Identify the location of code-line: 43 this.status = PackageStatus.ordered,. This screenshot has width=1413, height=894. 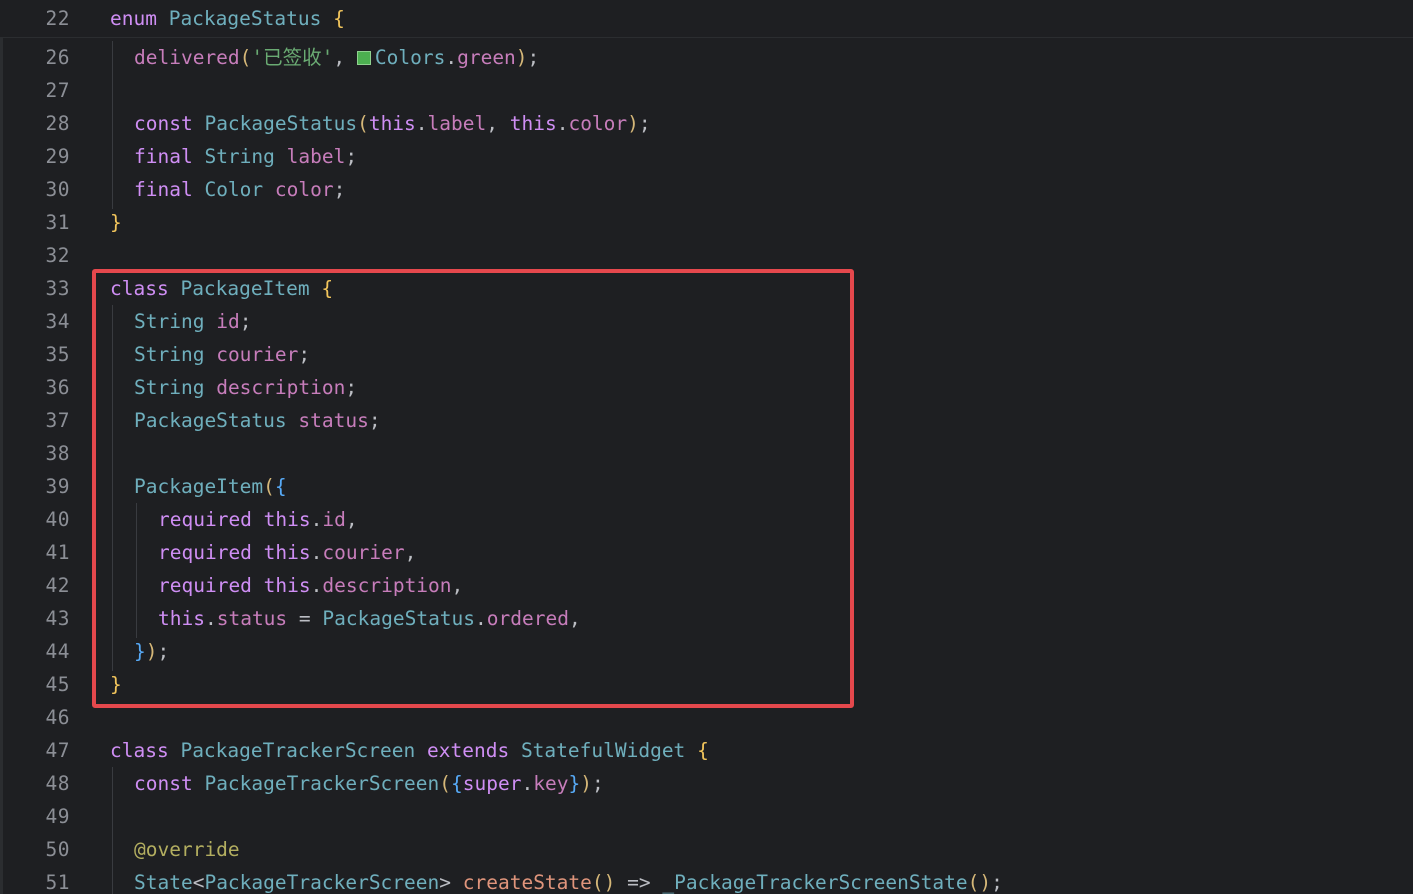
(706, 618).